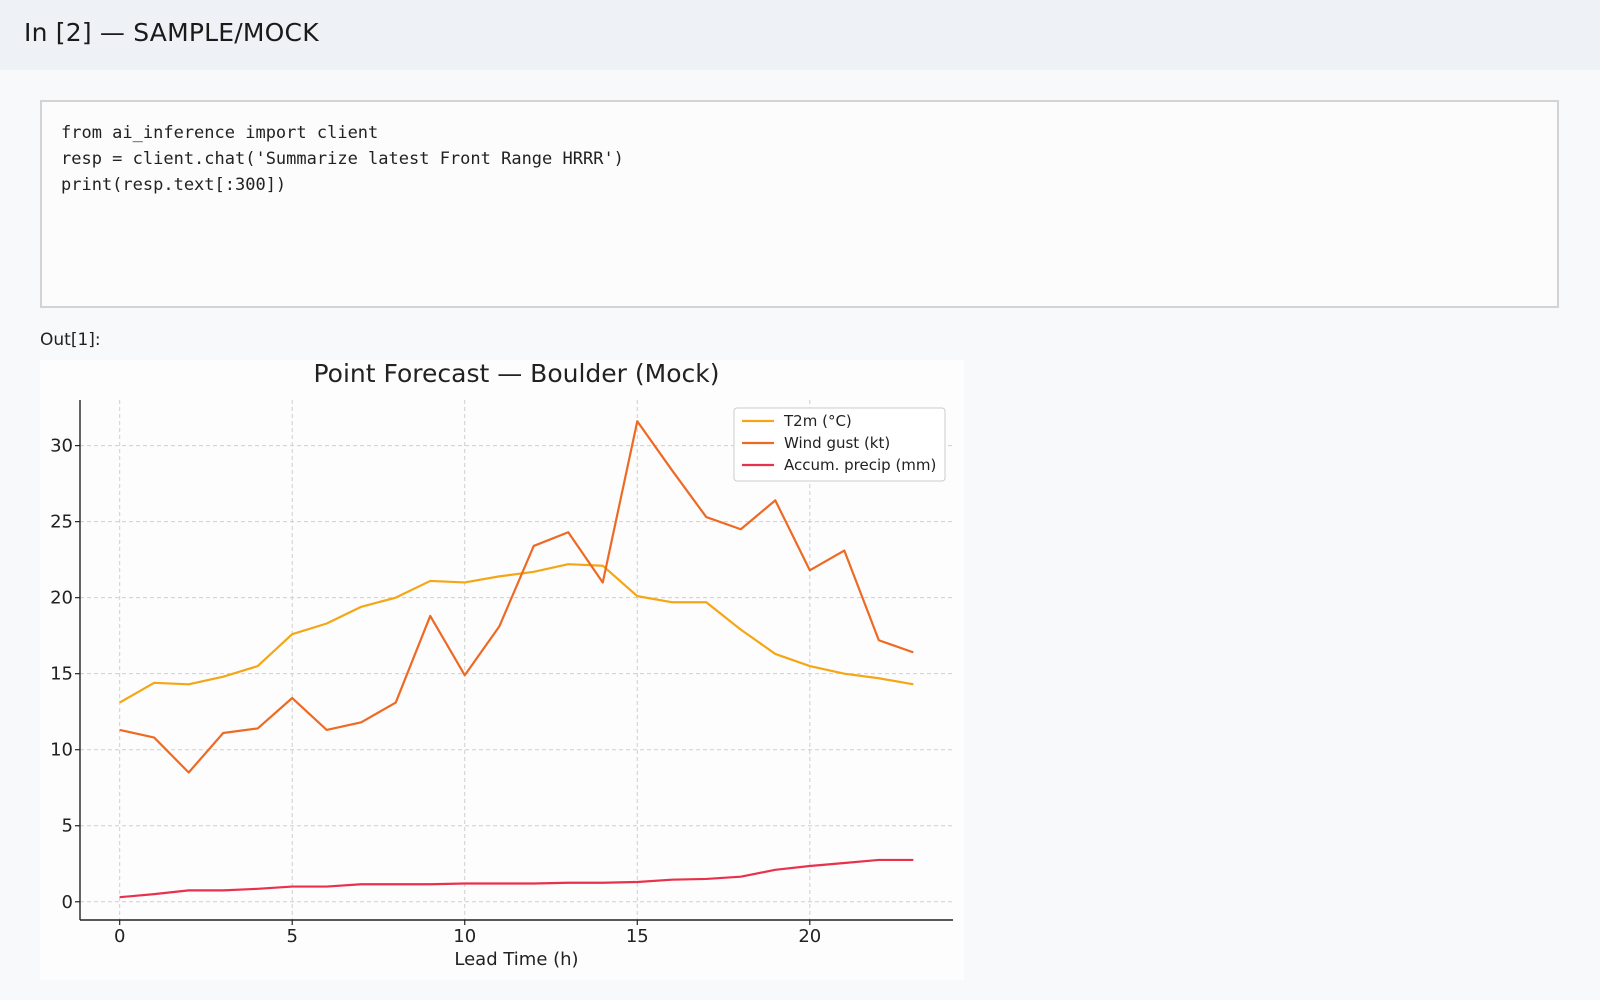 This screenshot has height=1000, width=1600. Describe the element at coordinates (171, 32) in the screenshot. I see `cell-title: In [2] — SAMPLE/MOCK` at that location.